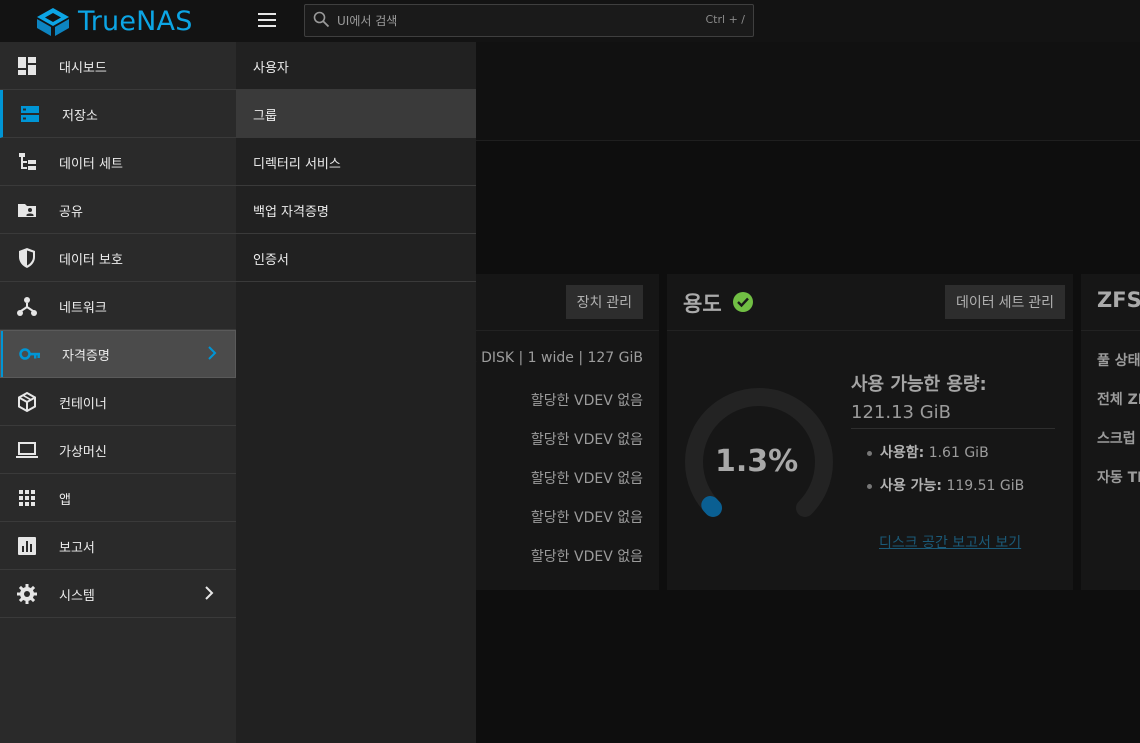  Describe the element at coordinates (1118, 478) in the screenshot. I see `zfs-row: 자동 TR` at that location.